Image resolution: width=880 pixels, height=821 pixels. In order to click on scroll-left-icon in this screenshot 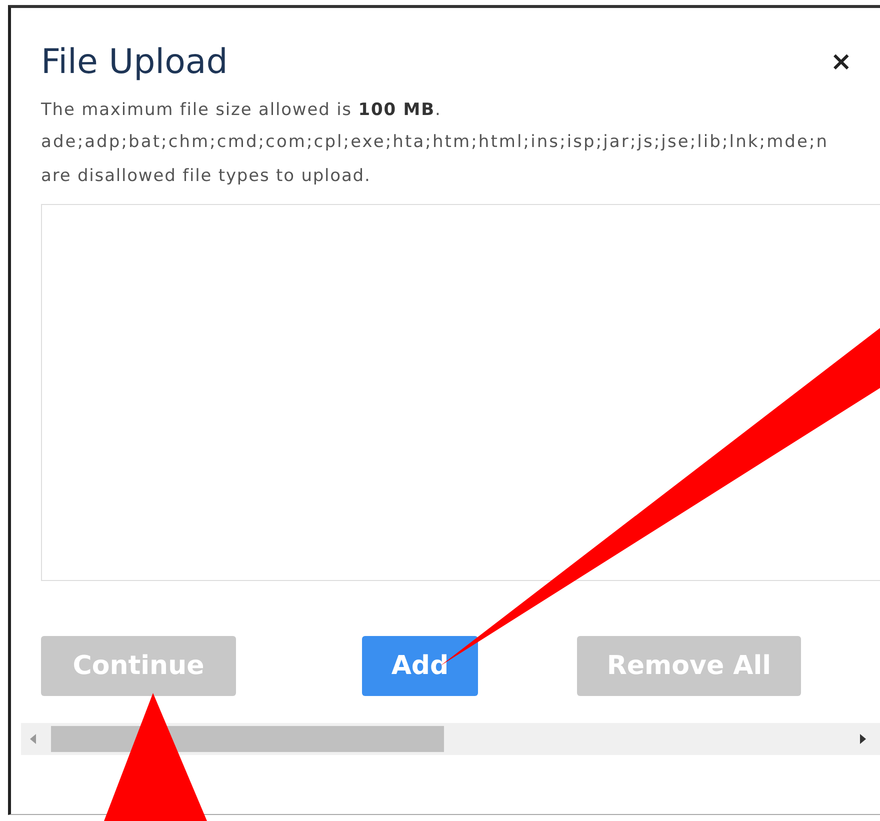, I will do `click(33, 739)`.